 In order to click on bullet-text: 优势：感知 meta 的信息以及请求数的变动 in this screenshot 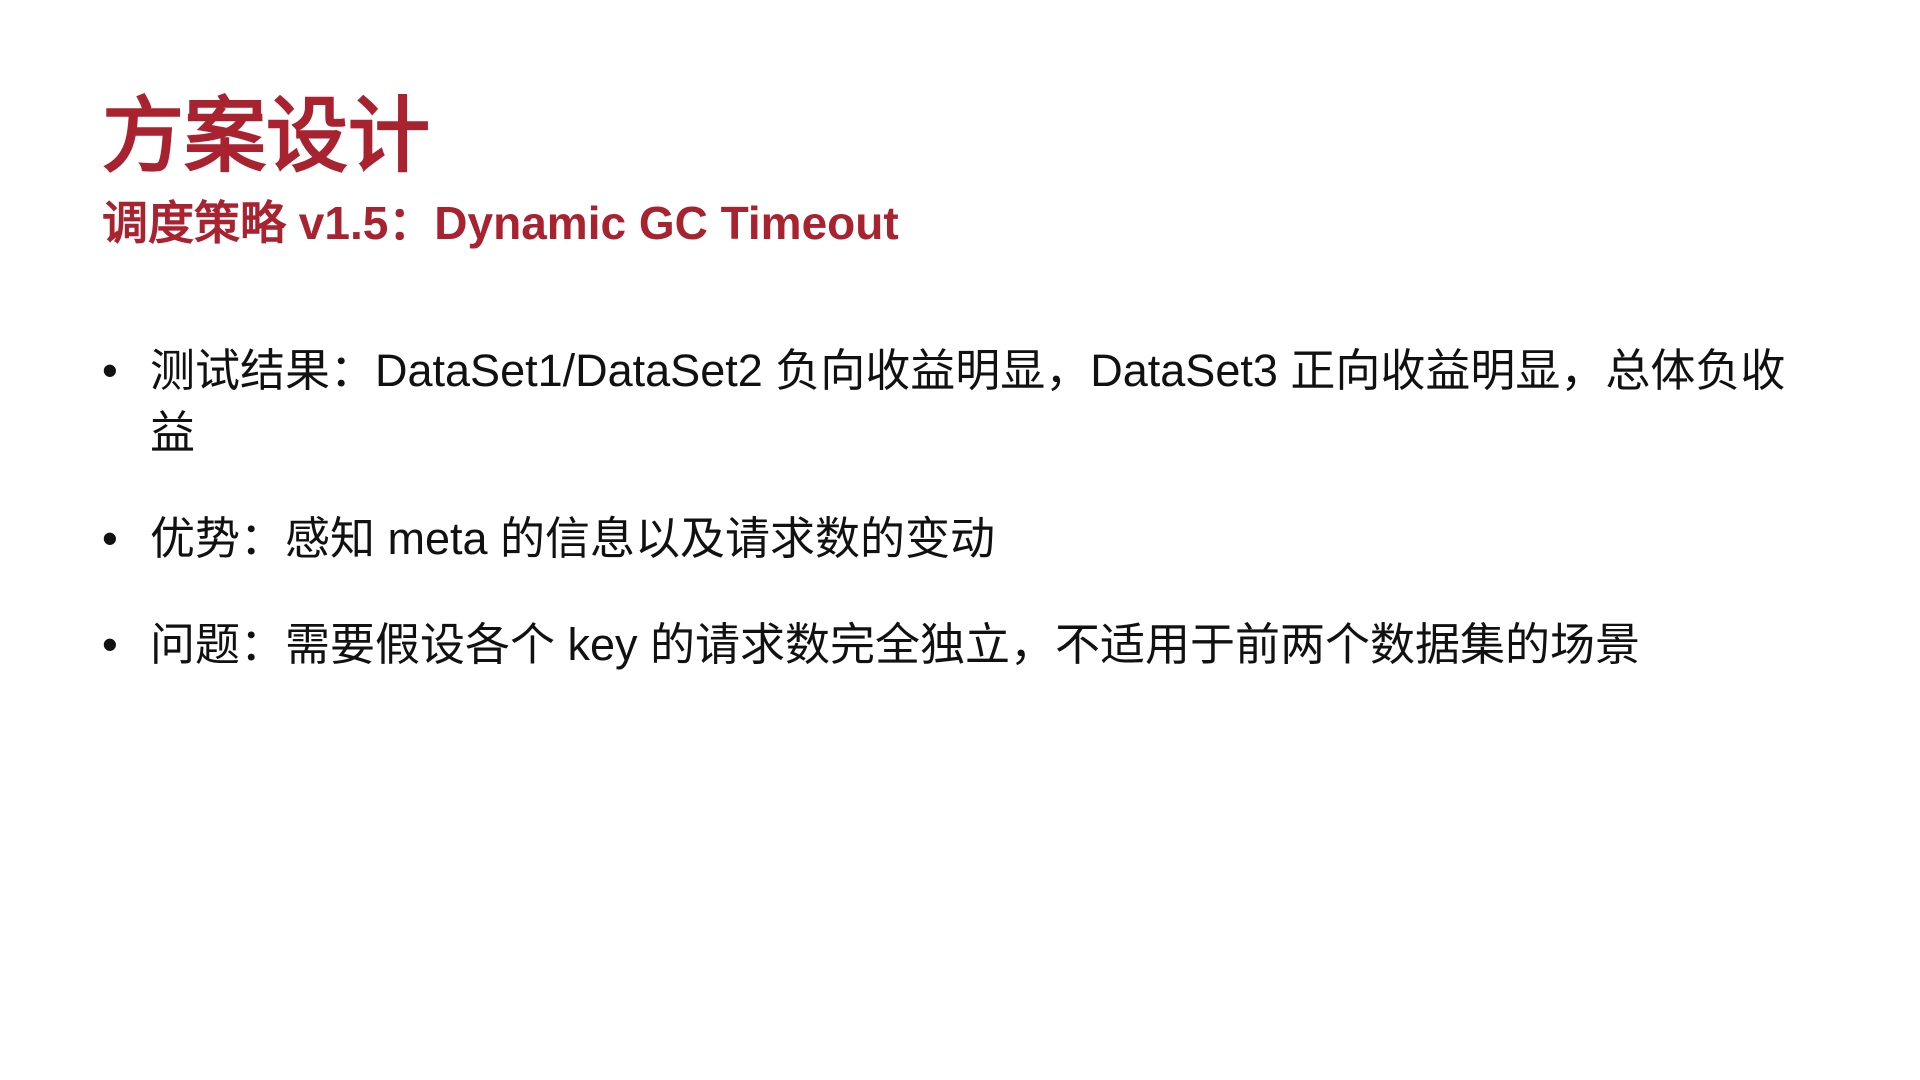, I will do `click(573, 538)`.